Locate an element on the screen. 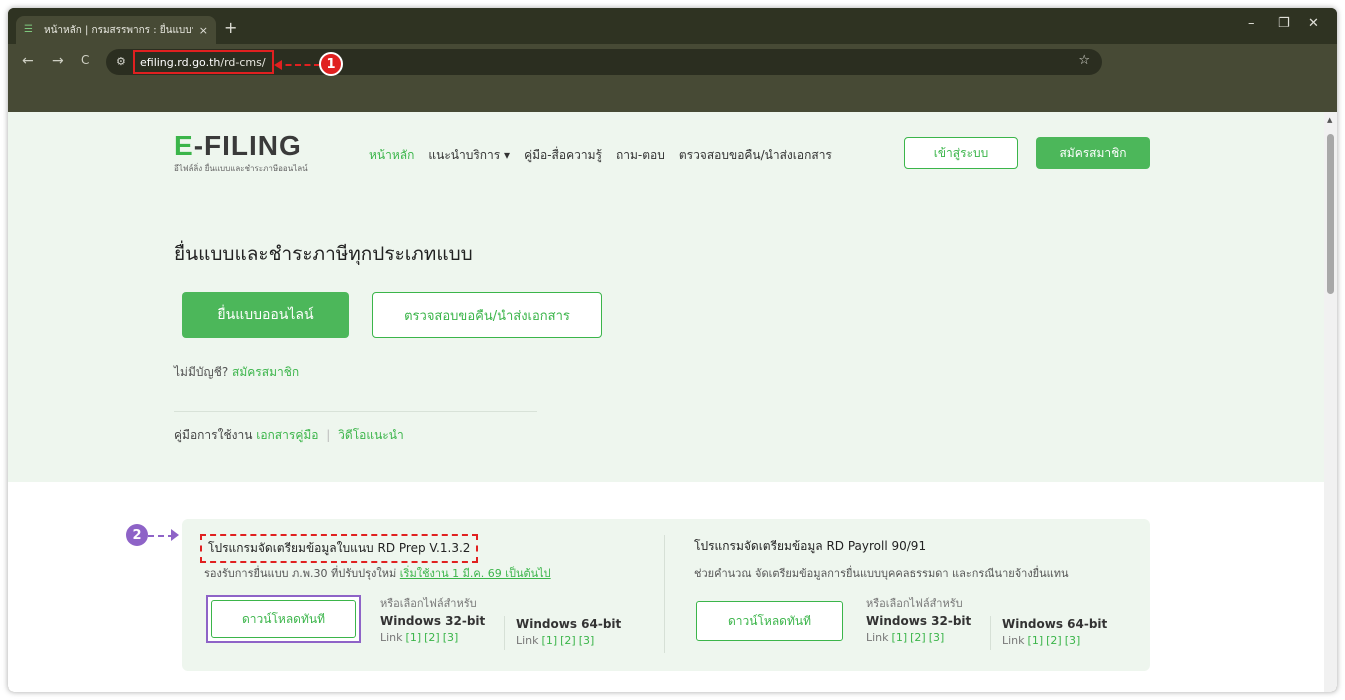  back-icon: ← is located at coordinates (28, 61).